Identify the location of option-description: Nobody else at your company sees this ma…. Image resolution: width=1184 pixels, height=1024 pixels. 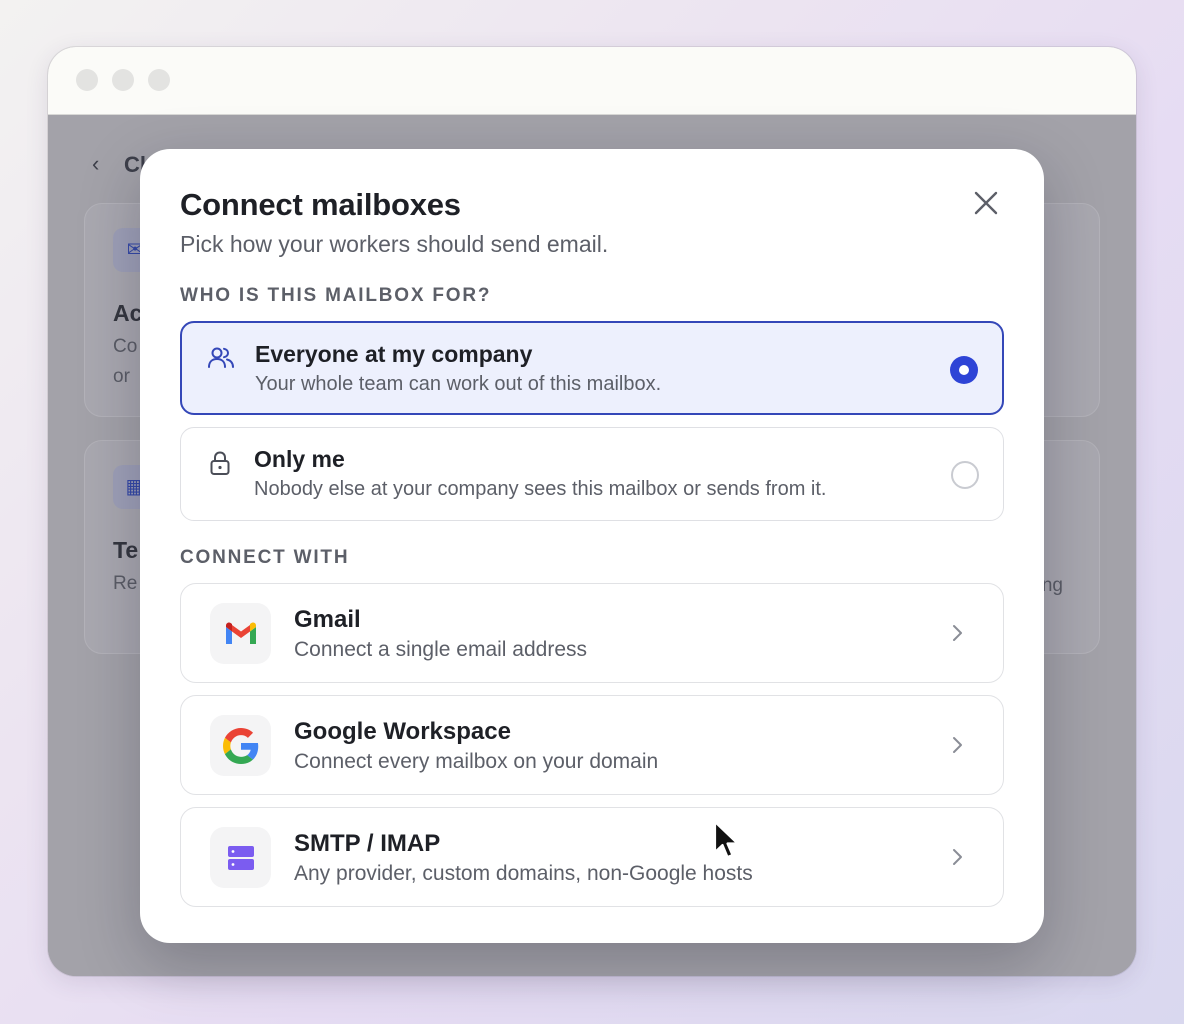
(540, 489).